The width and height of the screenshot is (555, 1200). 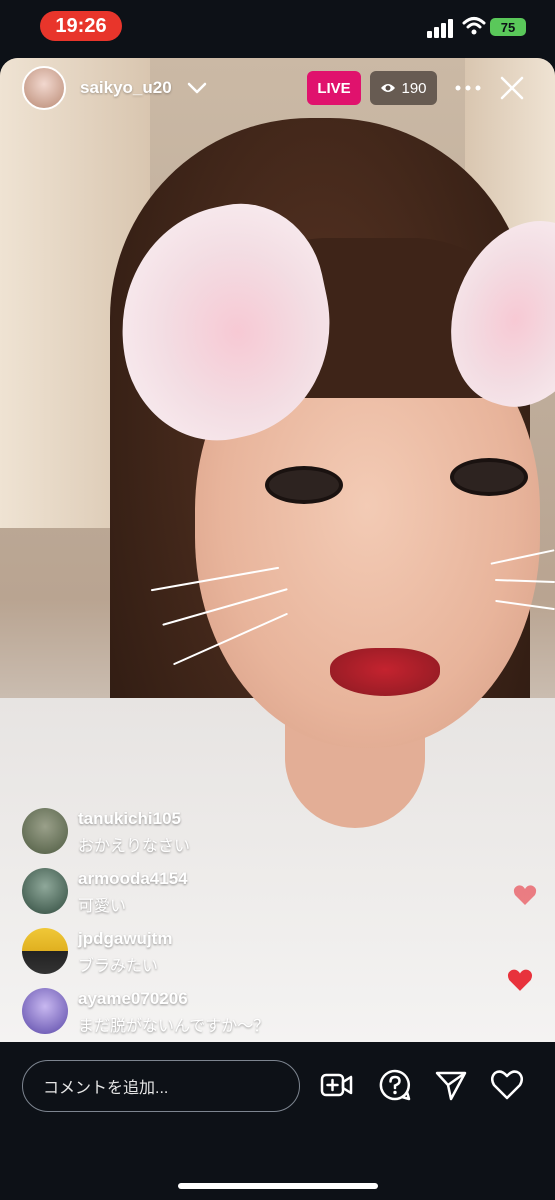 What do you see at coordinates (512, 88) in the screenshot?
I see `close-icon` at bounding box center [512, 88].